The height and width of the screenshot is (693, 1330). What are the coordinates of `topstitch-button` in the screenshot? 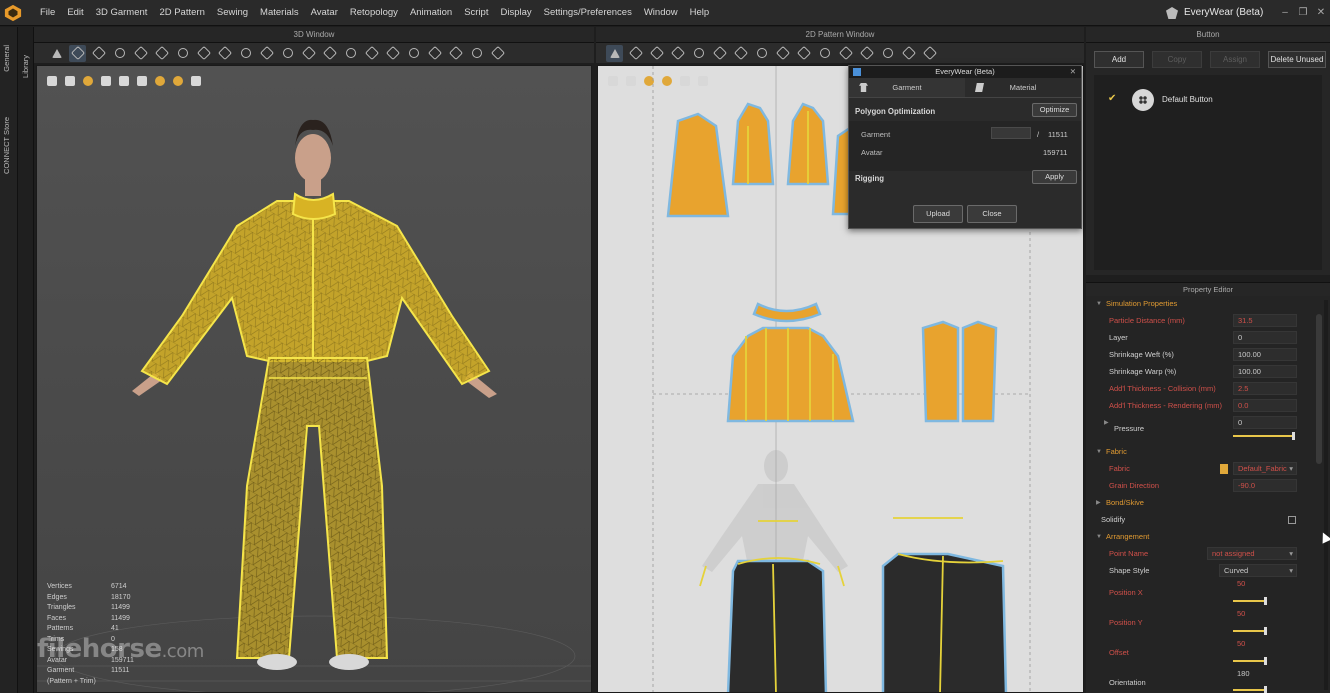 It's located at (413, 53).